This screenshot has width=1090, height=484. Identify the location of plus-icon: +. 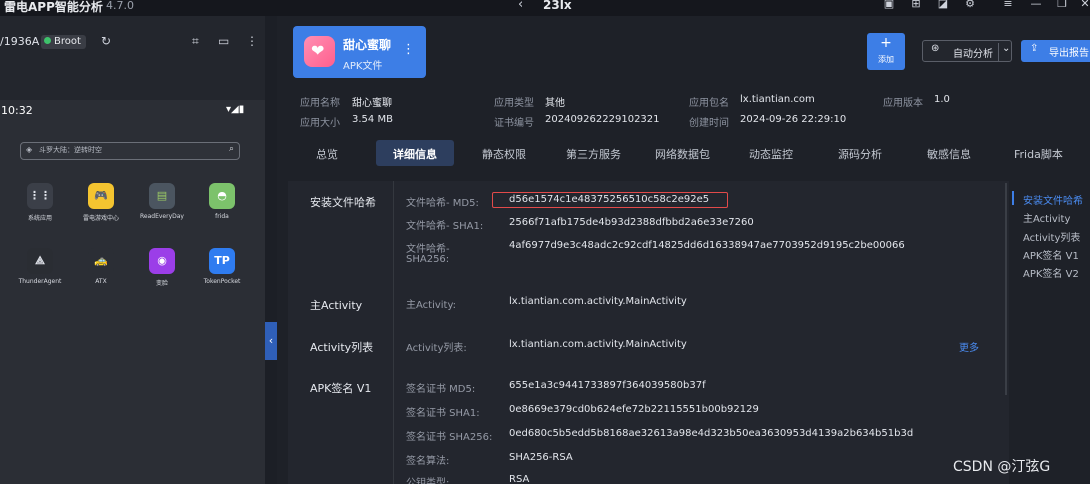
(886, 43).